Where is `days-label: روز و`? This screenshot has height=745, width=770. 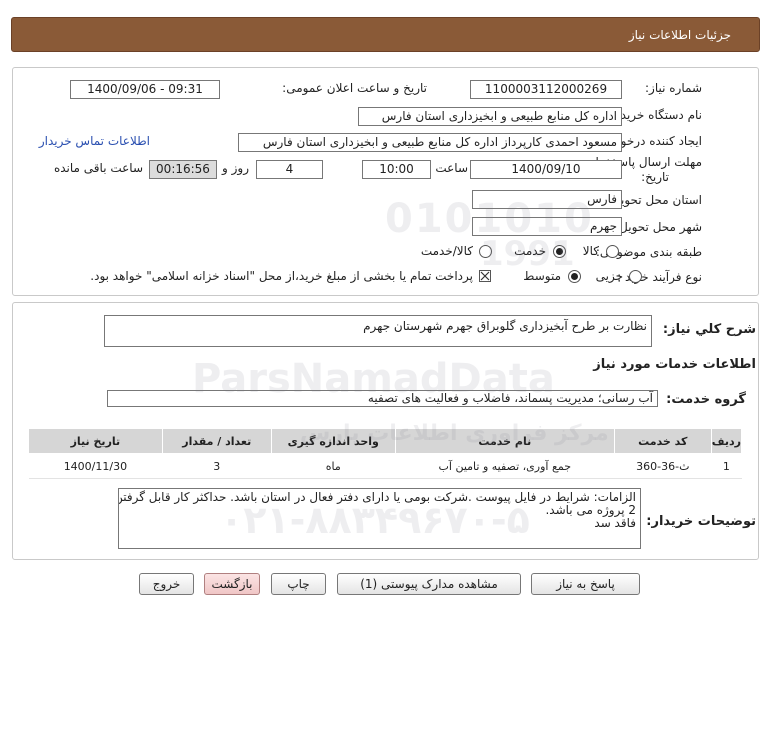
days-label: روز و is located at coordinates (235, 168).